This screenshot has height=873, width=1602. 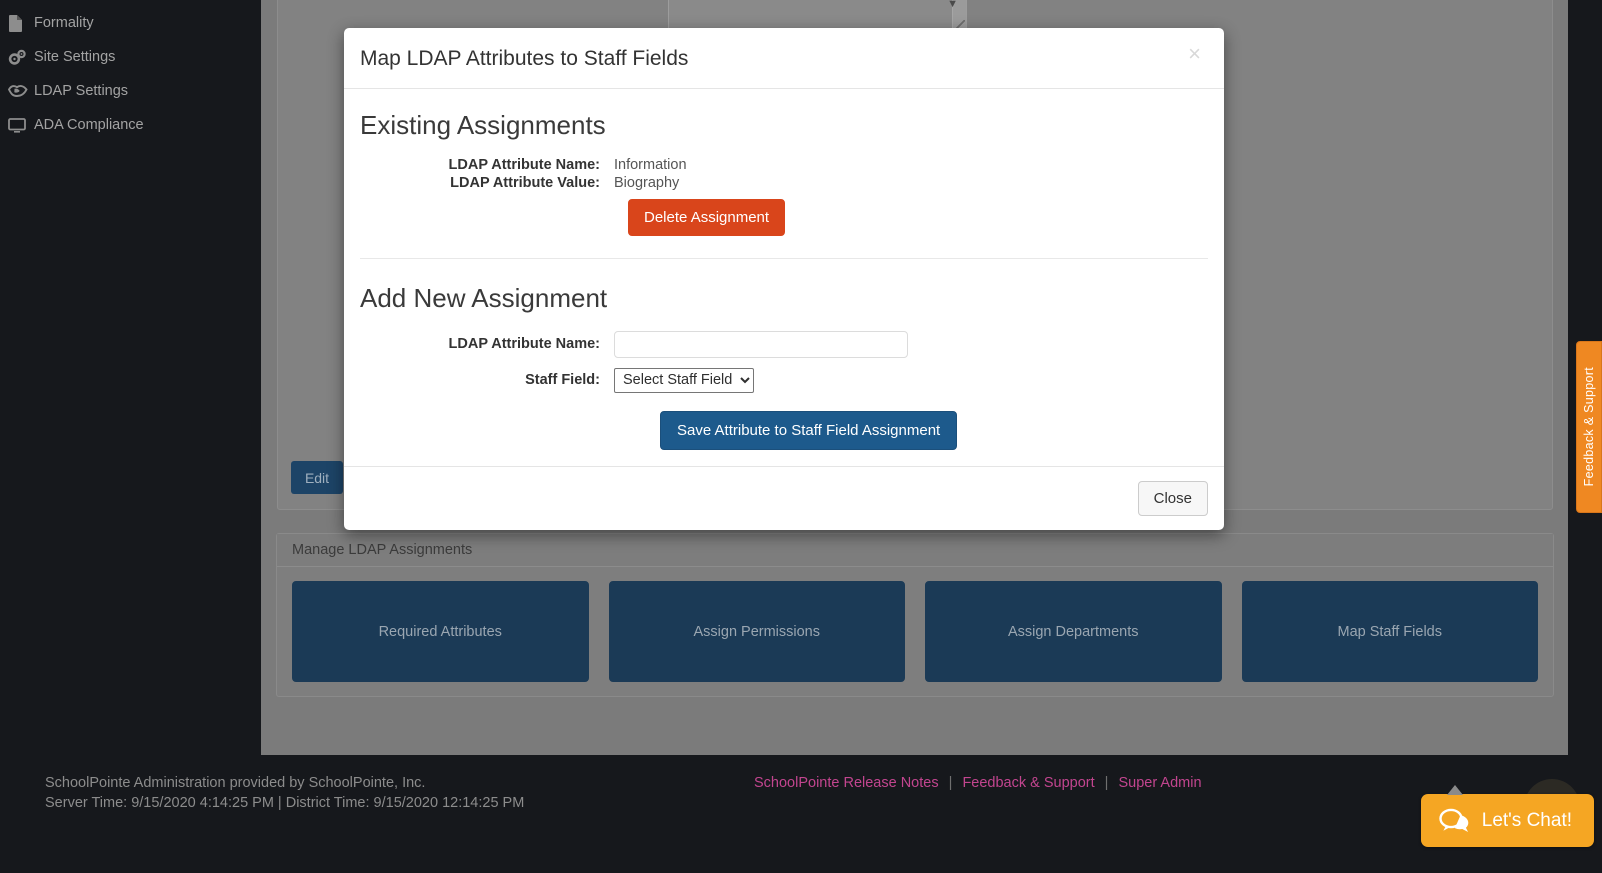 What do you see at coordinates (1073, 631) in the screenshot?
I see `assign-departments-button: Assign Departments` at bounding box center [1073, 631].